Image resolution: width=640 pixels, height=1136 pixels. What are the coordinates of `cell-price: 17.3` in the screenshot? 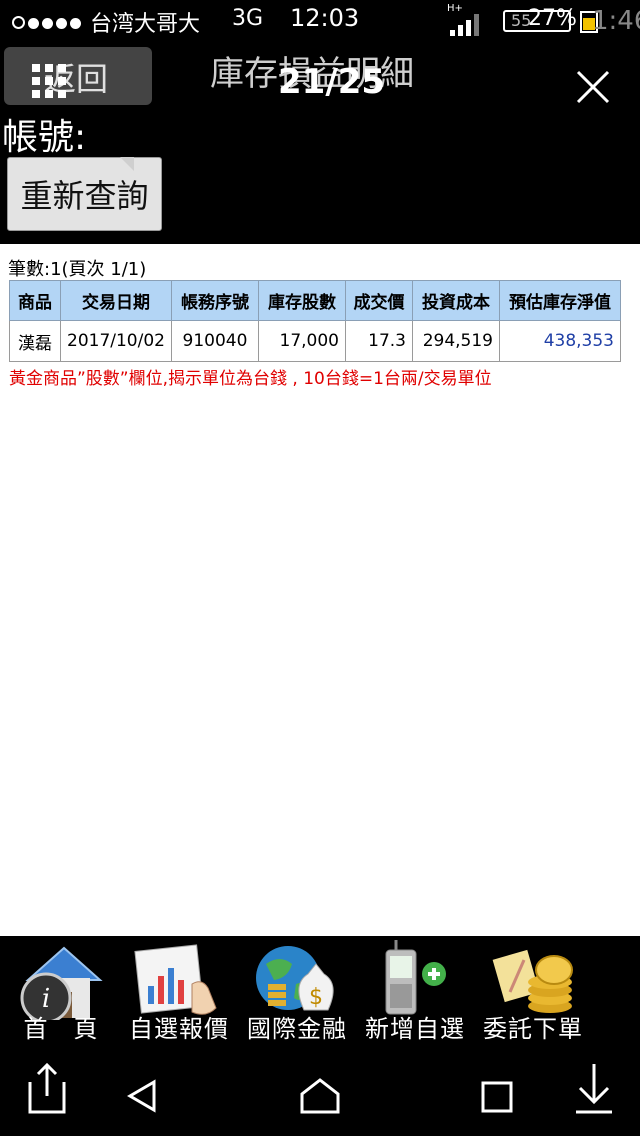 It's located at (379, 341).